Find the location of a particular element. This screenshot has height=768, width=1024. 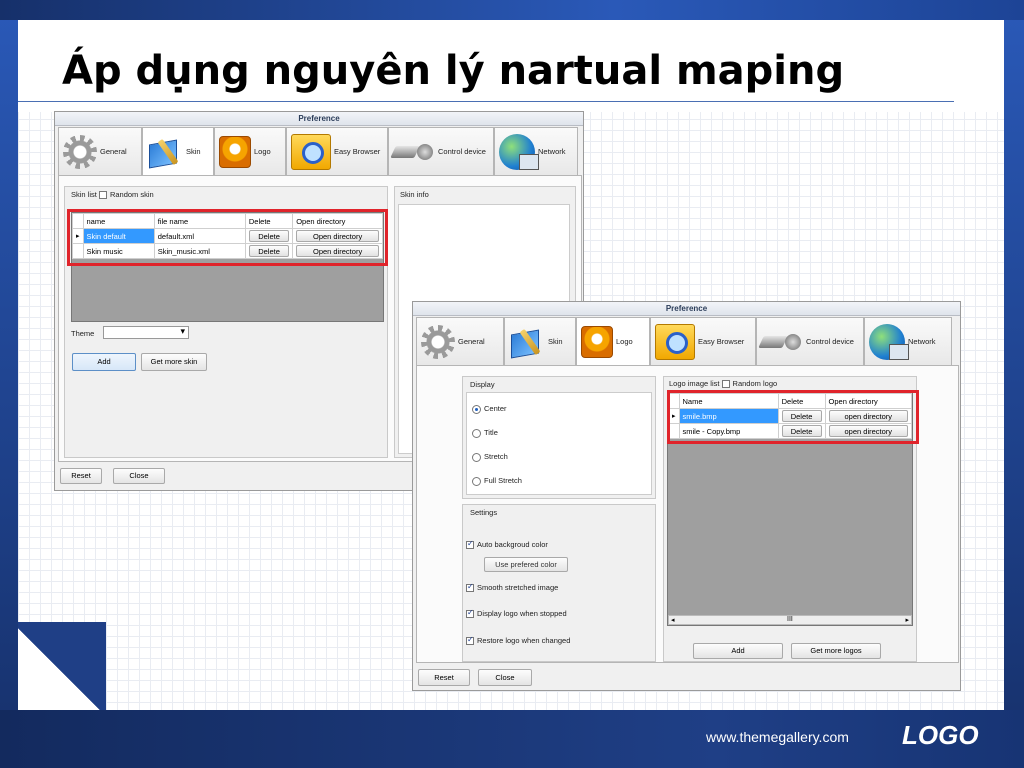

theme-label: Theme is located at coordinates (83, 333).